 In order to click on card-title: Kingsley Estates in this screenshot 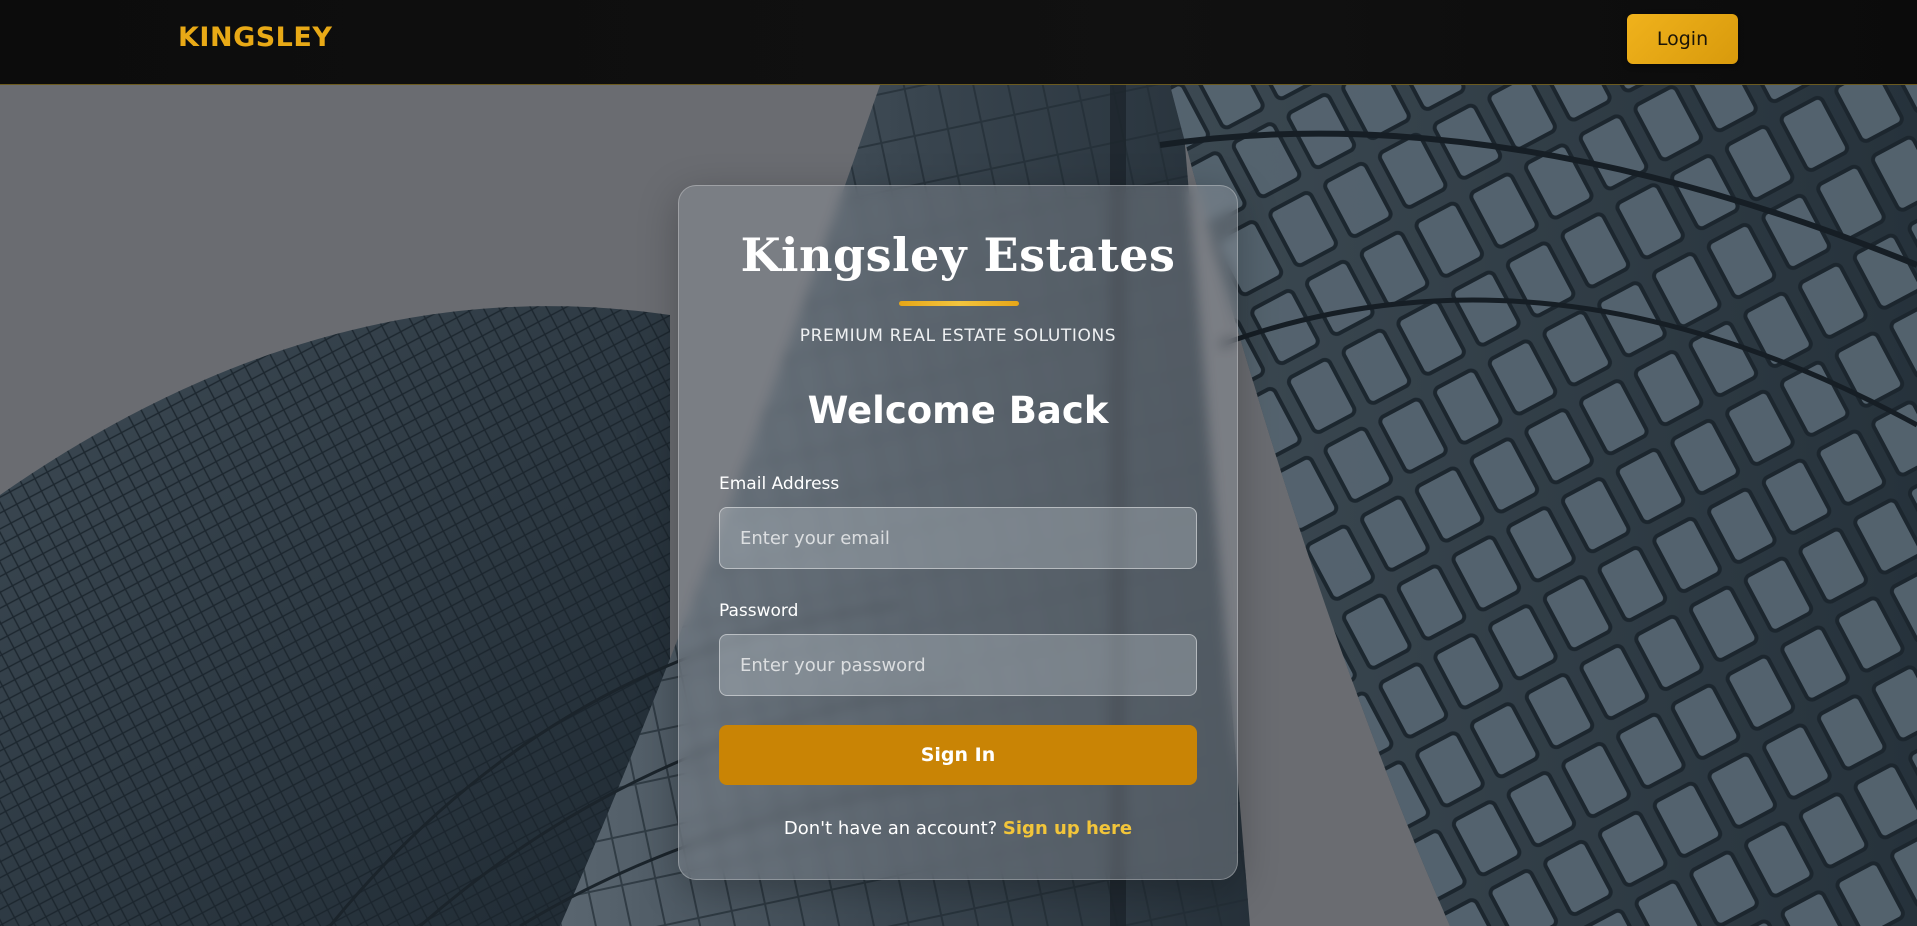, I will do `click(958, 255)`.